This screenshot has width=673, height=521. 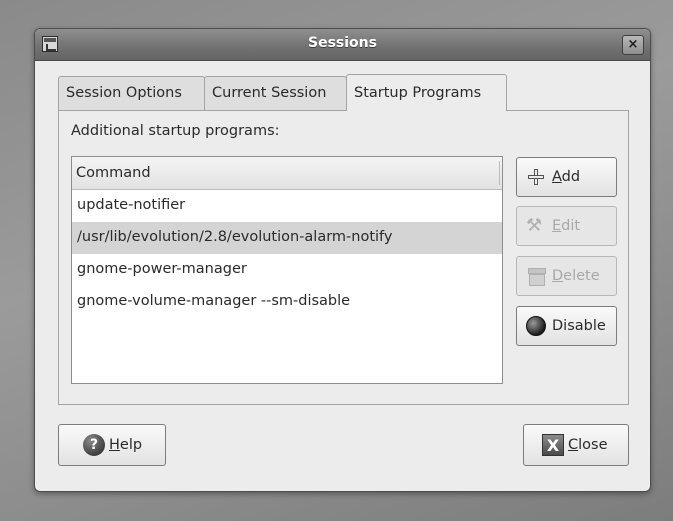 I want to click on column-header-command: Command, so click(x=287, y=173).